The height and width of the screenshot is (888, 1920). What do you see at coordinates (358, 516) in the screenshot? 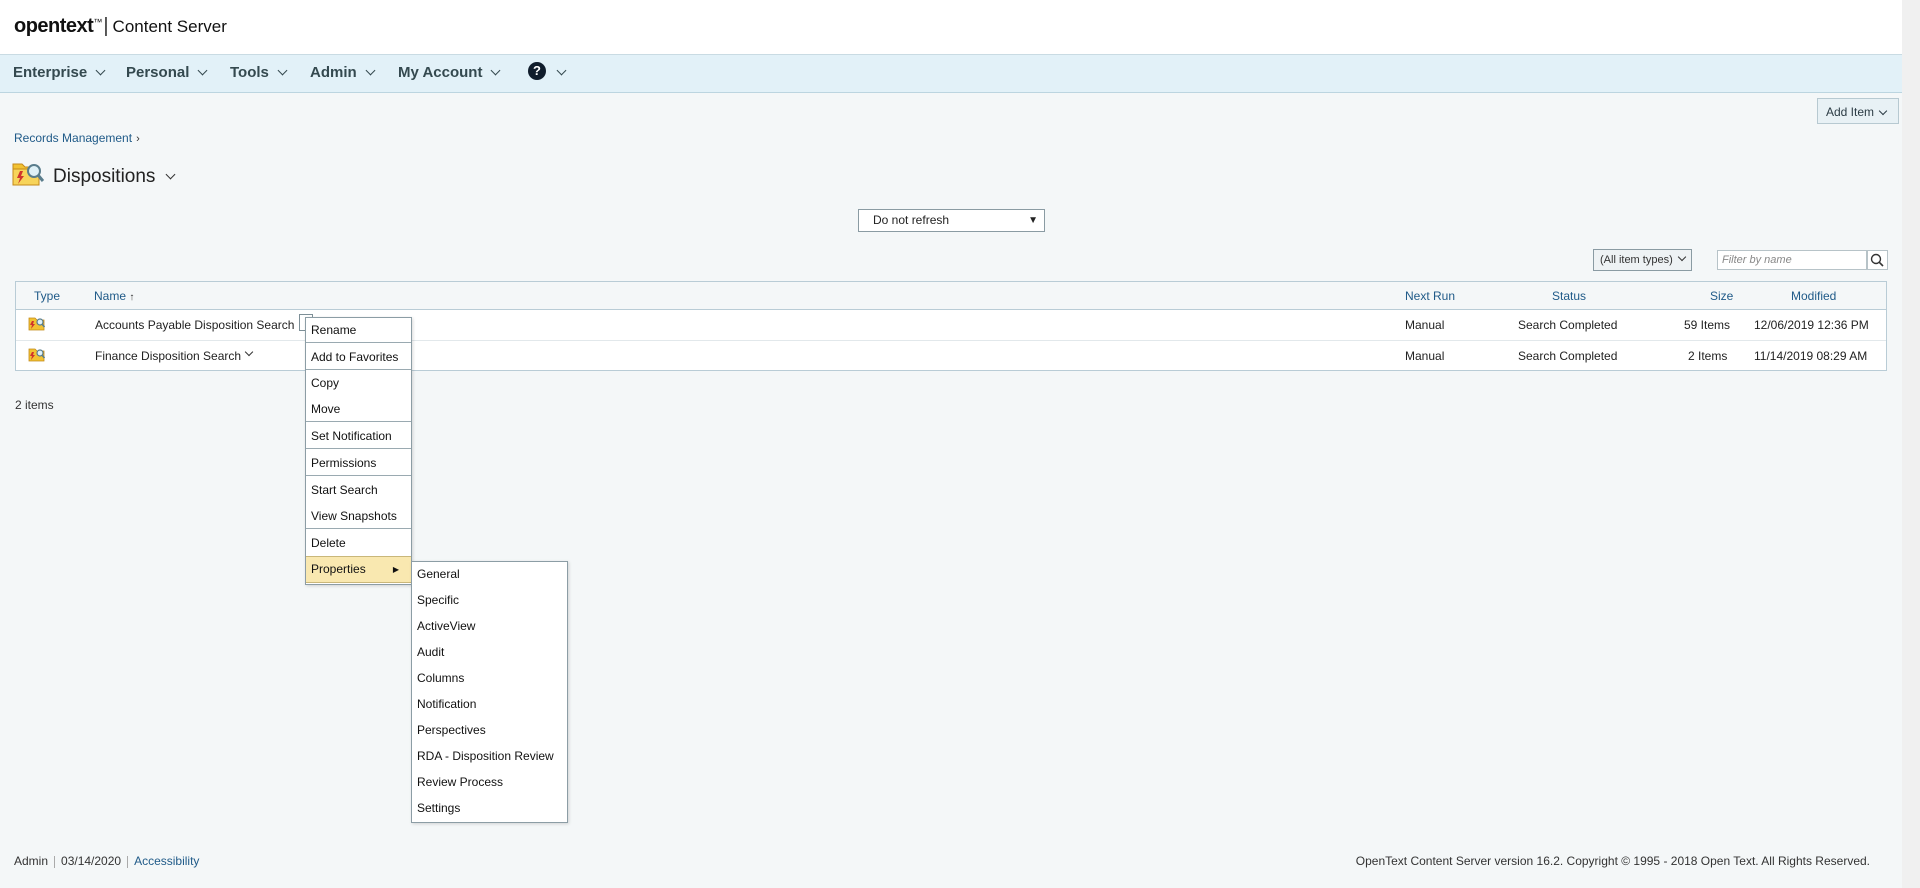
I see `menu-item-view-snapshots: View Snapshots` at bounding box center [358, 516].